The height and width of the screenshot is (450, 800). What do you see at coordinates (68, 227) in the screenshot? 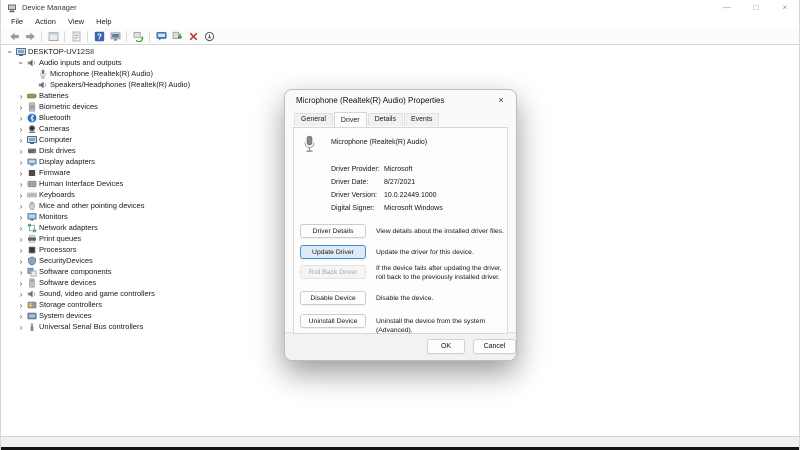
I see `tree-item-label: Network adapters` at bounding box center [68, 227].